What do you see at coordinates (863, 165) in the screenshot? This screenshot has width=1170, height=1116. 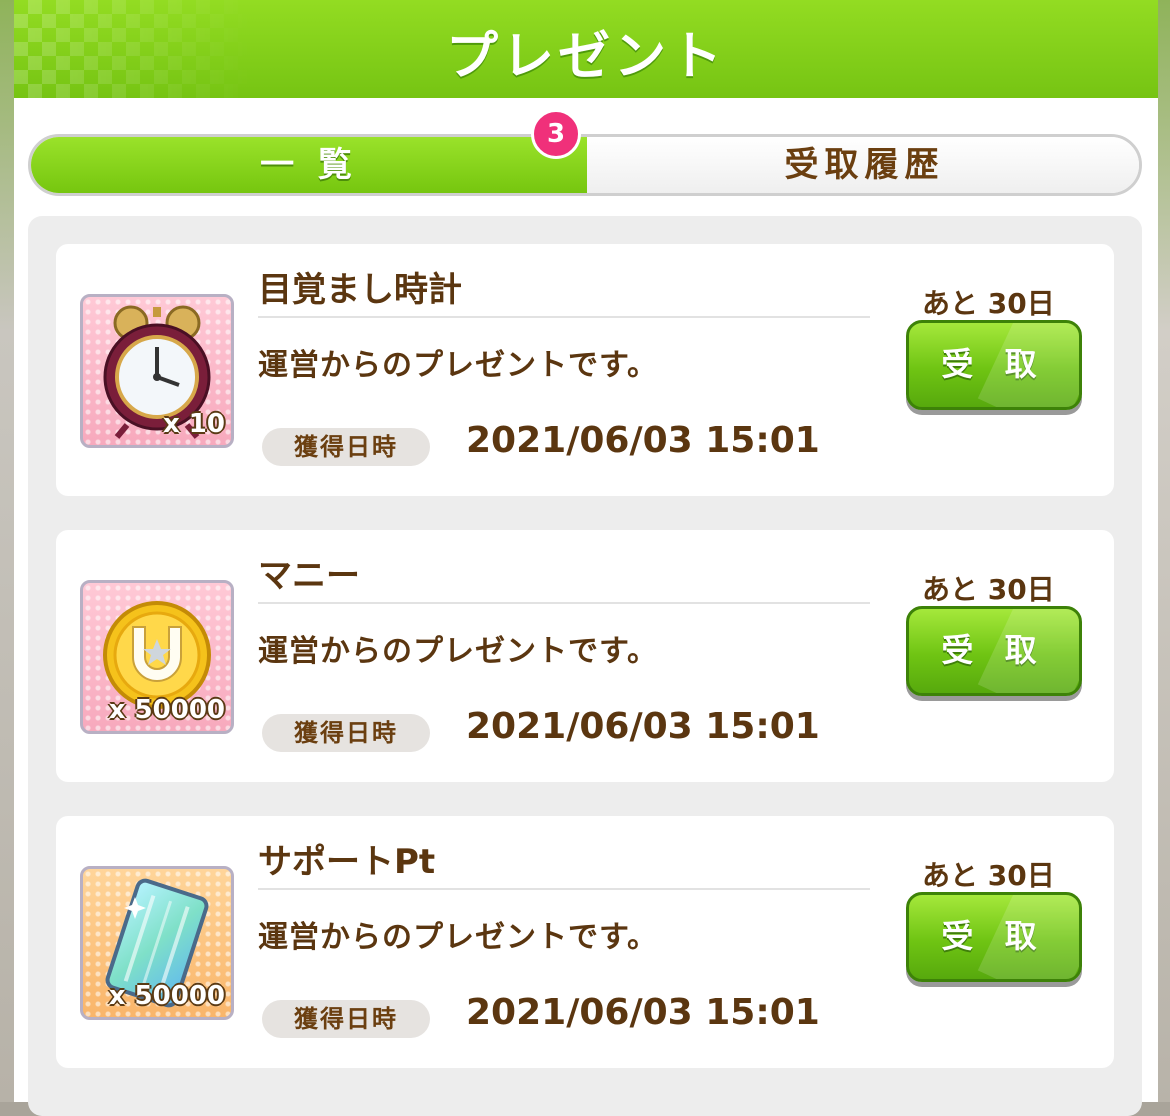 I see `tab-history: 受取履歴` at bounding box center [863, 165].